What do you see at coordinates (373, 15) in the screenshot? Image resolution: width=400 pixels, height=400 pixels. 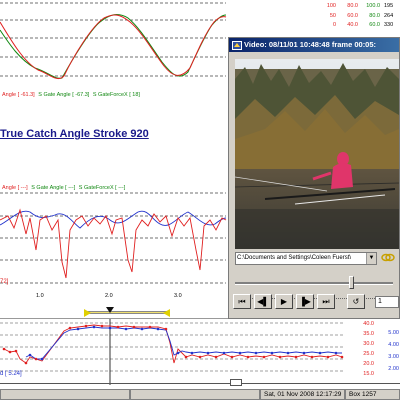 I see `readout-col-3: 100.0 80.0 60.0` at bounding box center [373, 15].